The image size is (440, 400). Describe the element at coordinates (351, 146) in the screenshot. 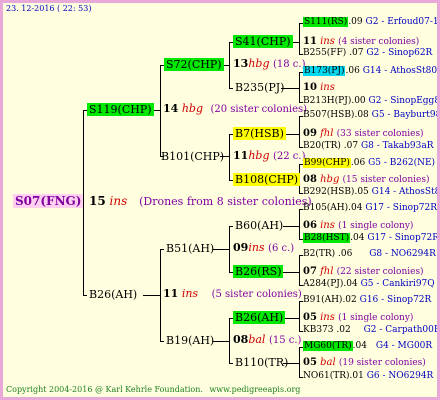

I see `g4-year: .07` at that location.